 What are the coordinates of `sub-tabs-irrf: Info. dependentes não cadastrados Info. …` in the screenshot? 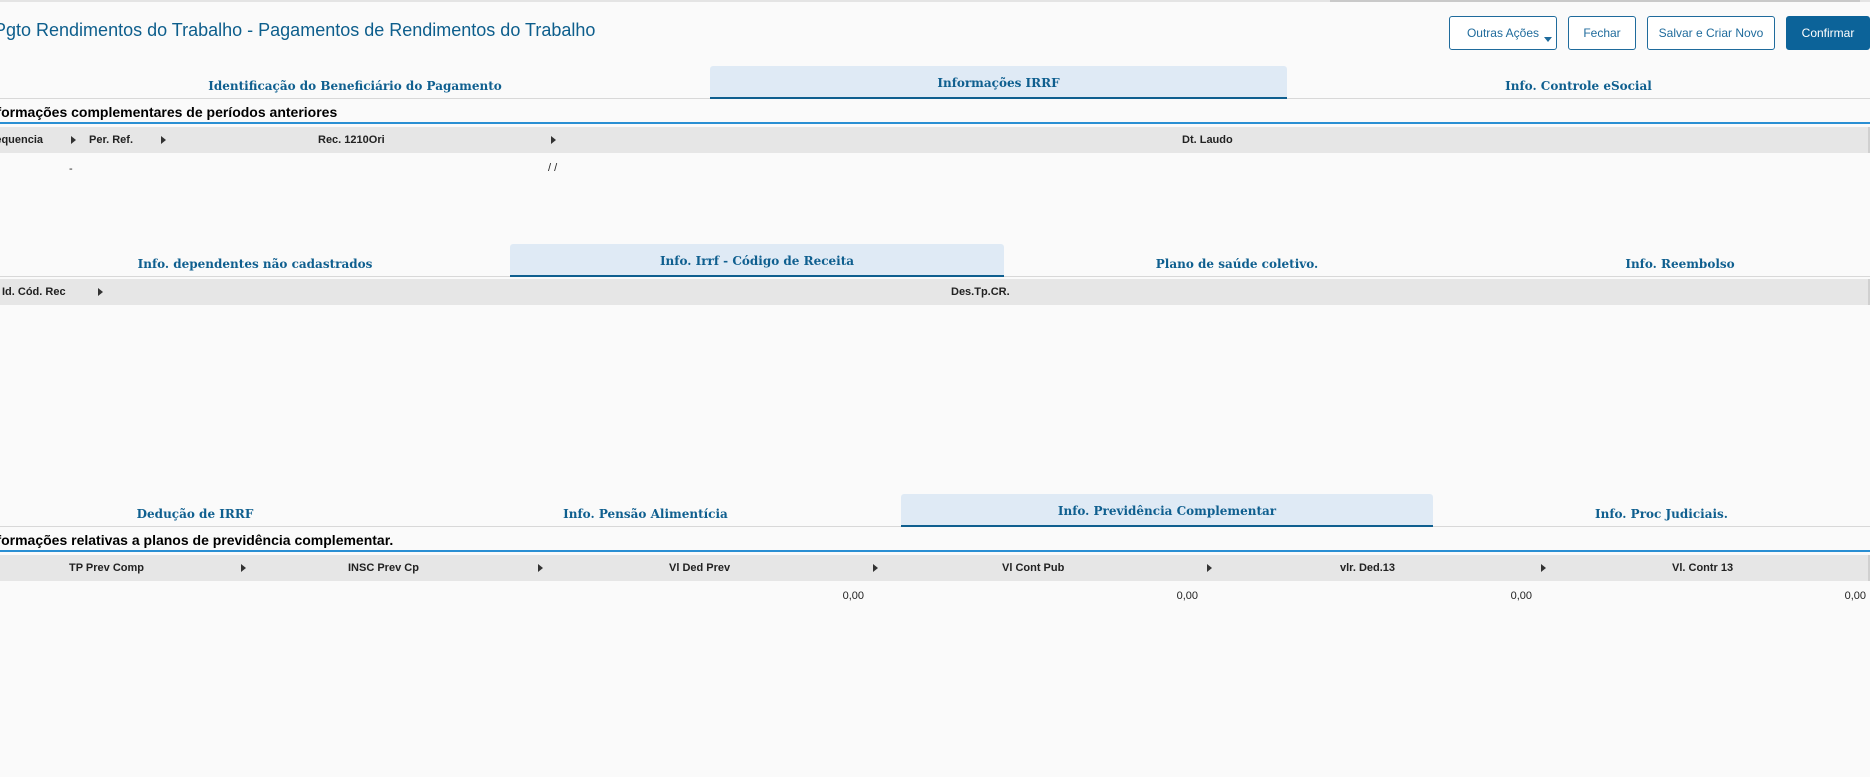 It's located at (935, 260).